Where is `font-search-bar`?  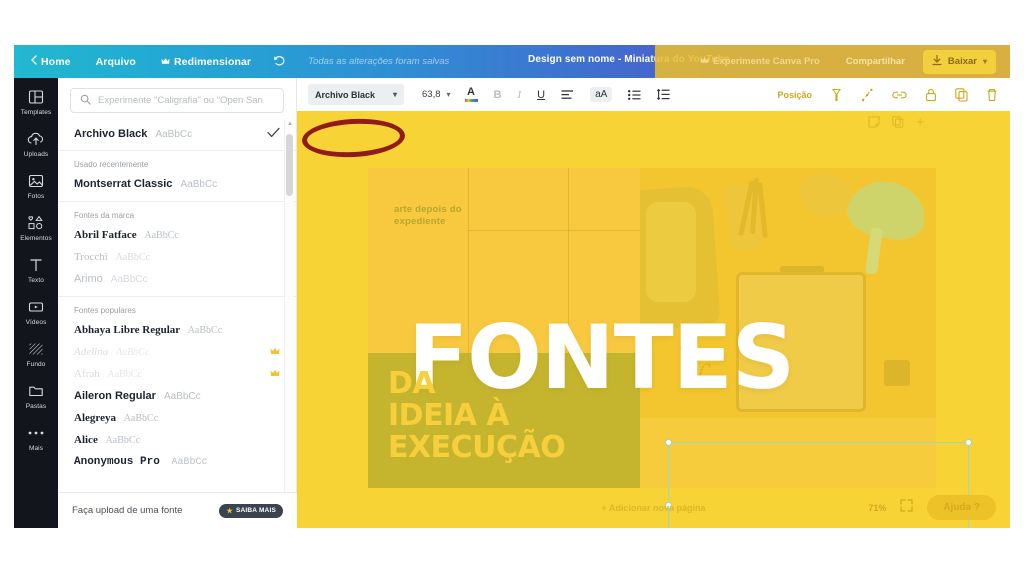
font-search-bar is located at coordinates (177, 100).